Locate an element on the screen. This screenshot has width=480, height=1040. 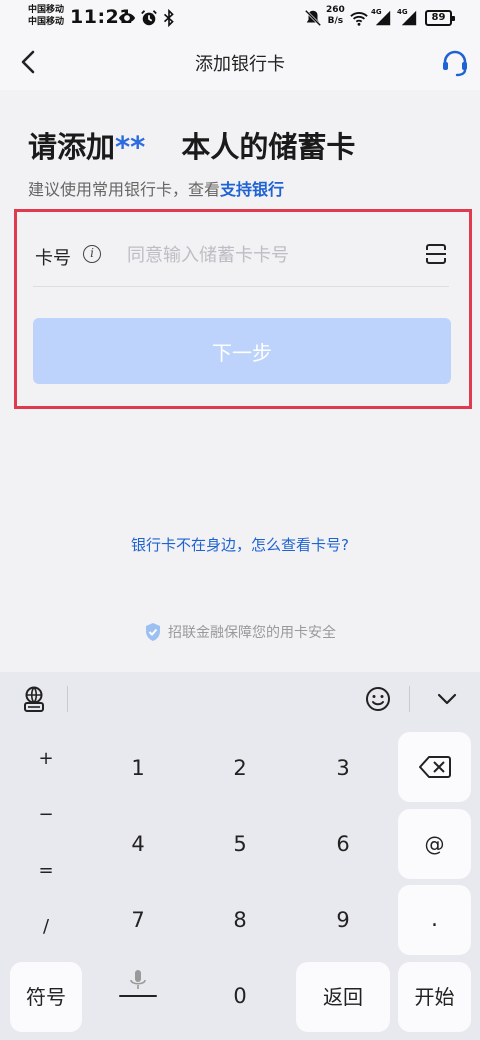
key-equals: = is located at coordinates (46, 870).